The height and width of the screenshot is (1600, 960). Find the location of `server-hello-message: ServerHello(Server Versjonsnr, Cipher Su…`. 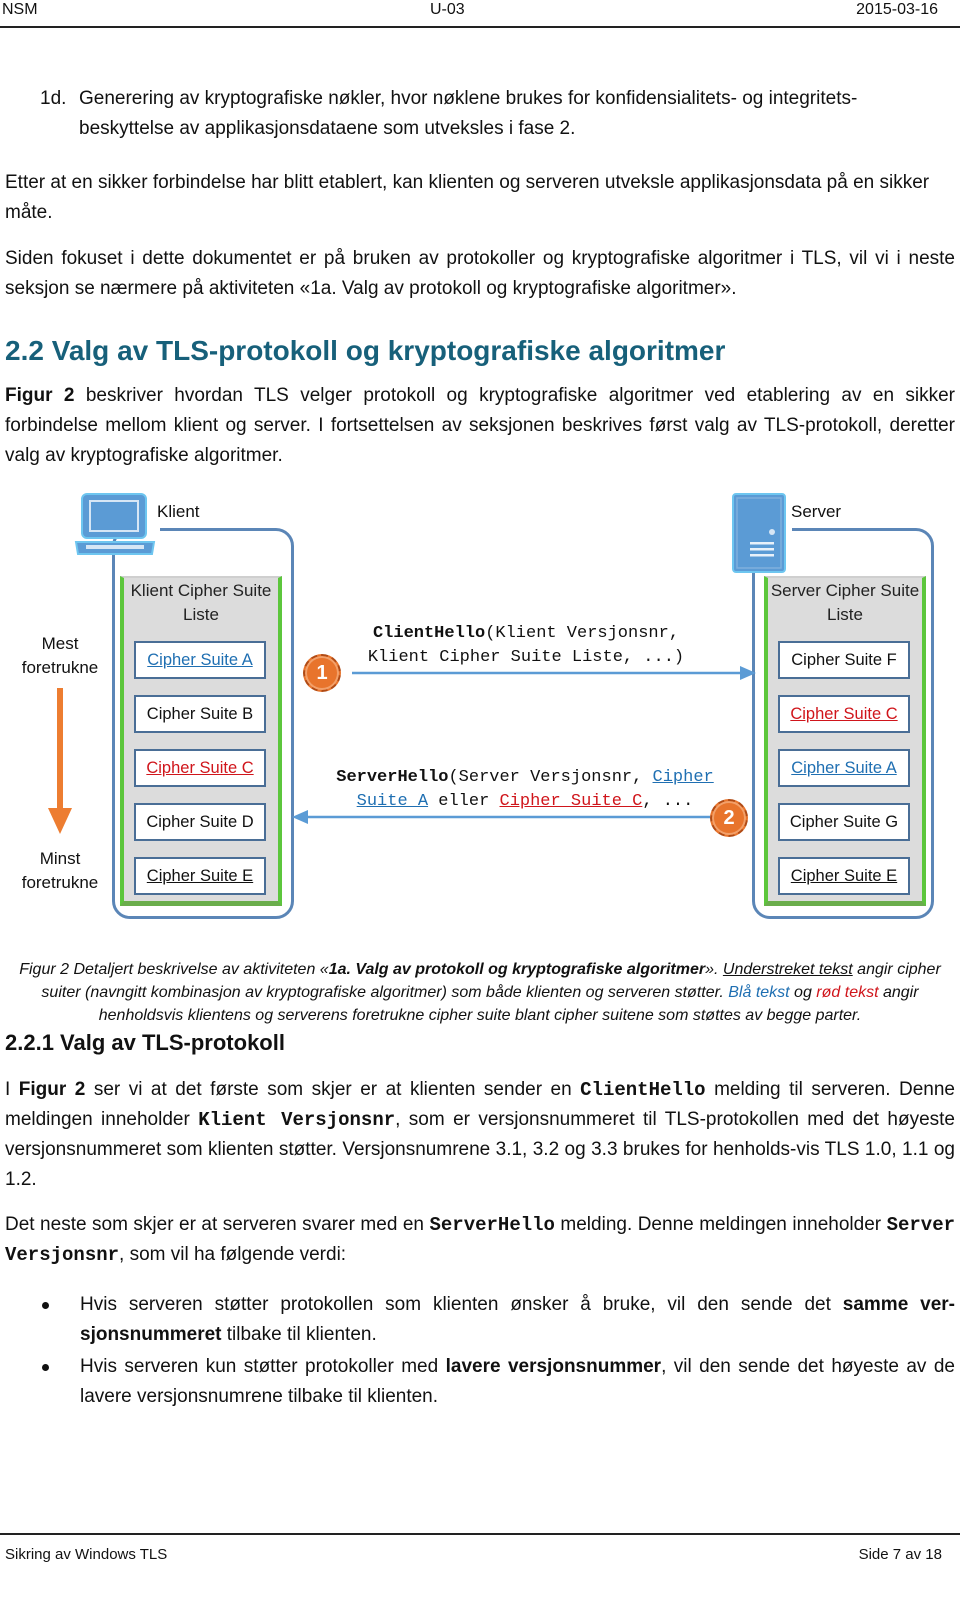

server-hello-message: ServerHello(Server Versjonsnr, Cipher Su… is located at coordinates (525, 790).